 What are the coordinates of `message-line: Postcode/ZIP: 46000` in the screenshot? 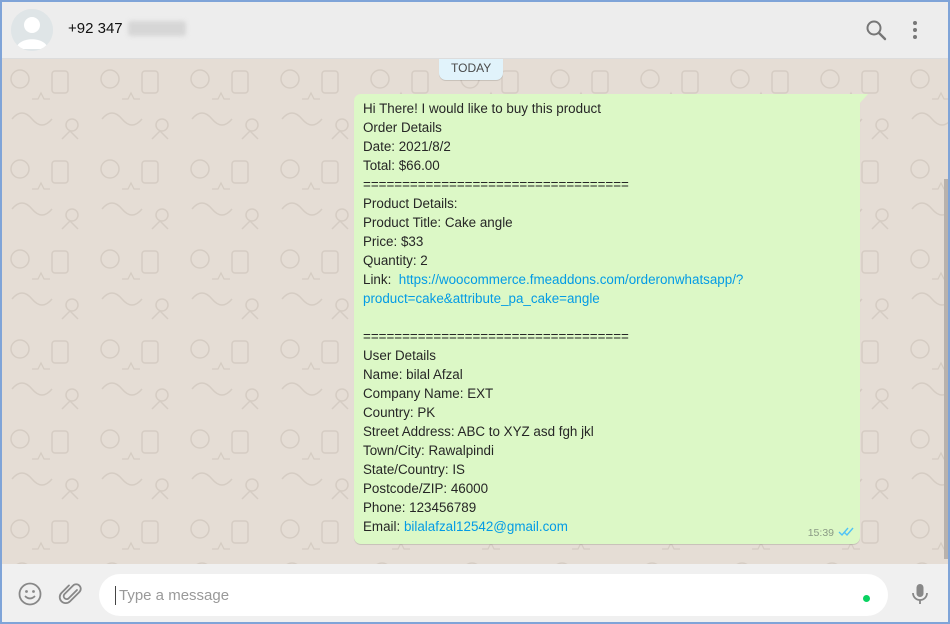 It's located at (426, 488).